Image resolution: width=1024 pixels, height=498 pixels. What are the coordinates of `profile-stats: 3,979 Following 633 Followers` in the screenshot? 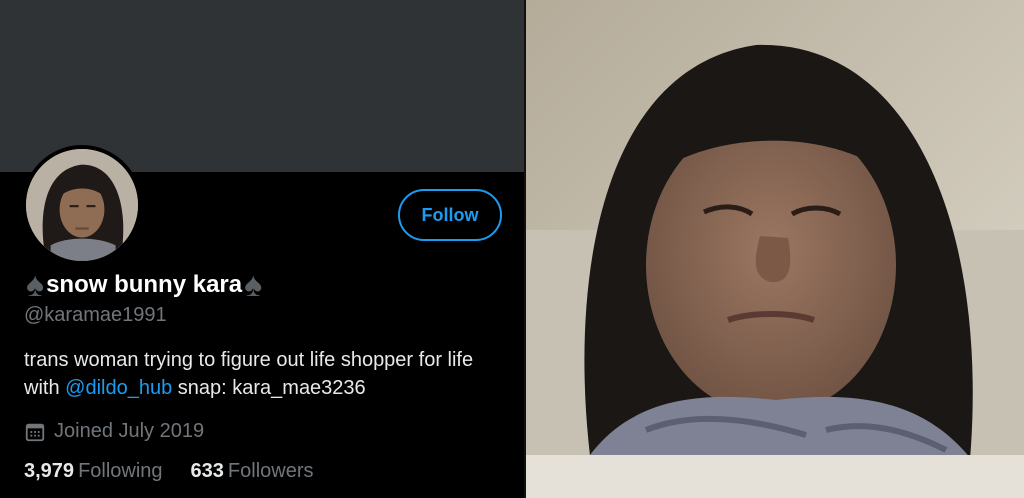 It's located at (169, 471).